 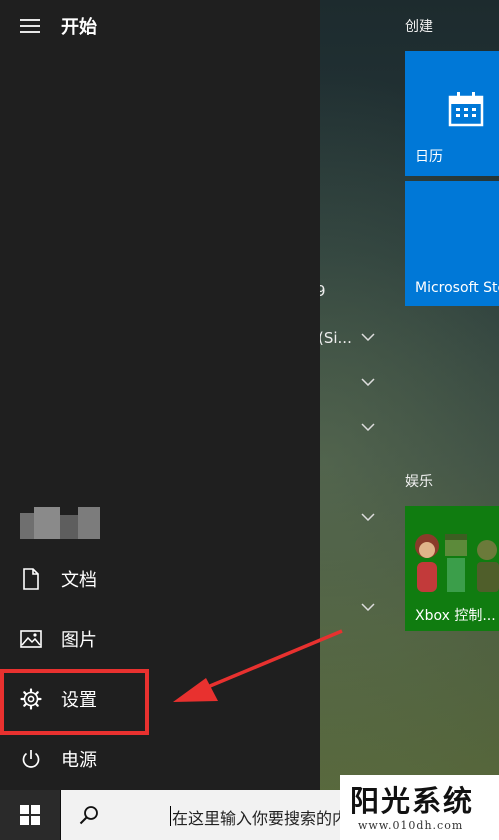 I want to click on calendar-icon, so click(x=466, y=109).